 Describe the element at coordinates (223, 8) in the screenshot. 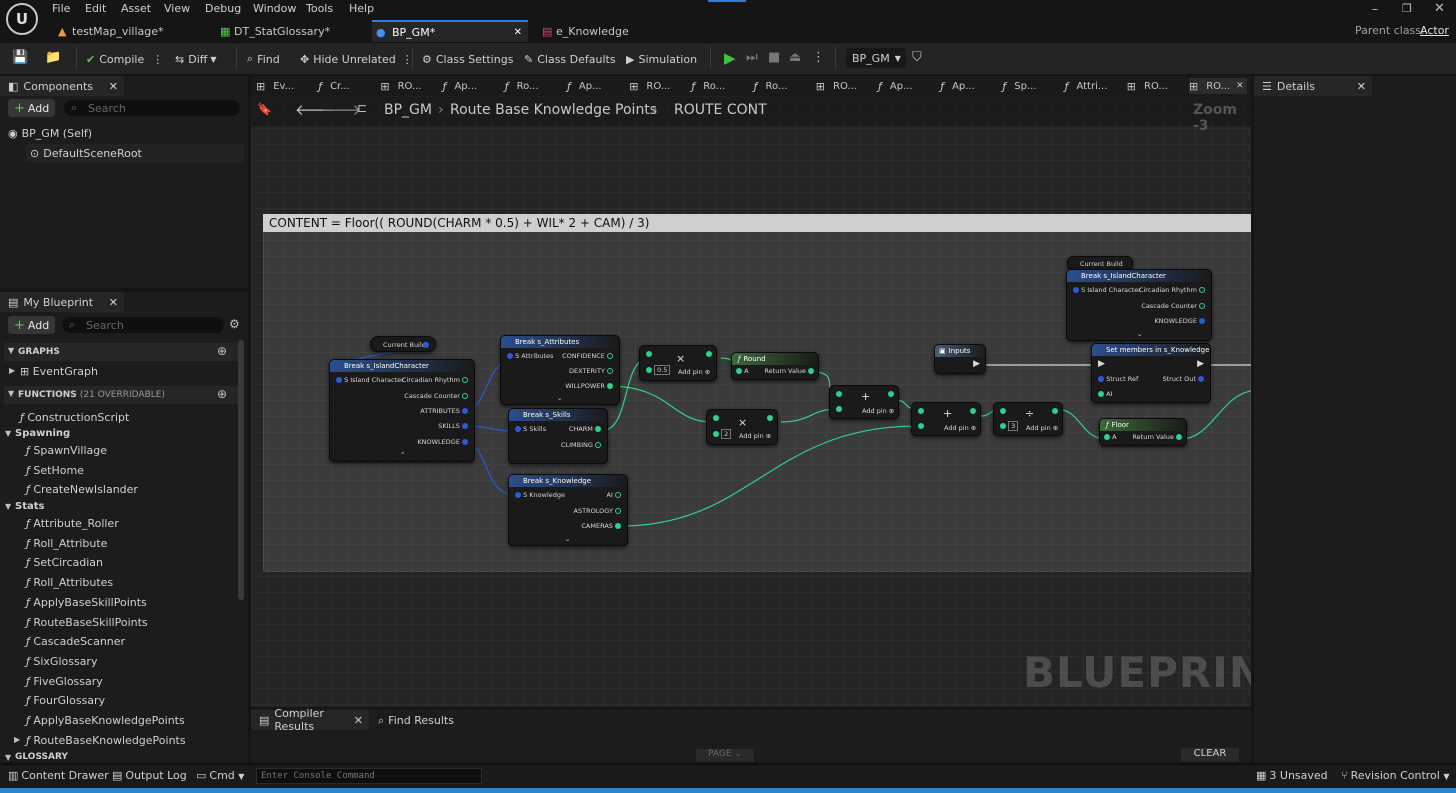

I see `menu-debug: Debug` at that location.